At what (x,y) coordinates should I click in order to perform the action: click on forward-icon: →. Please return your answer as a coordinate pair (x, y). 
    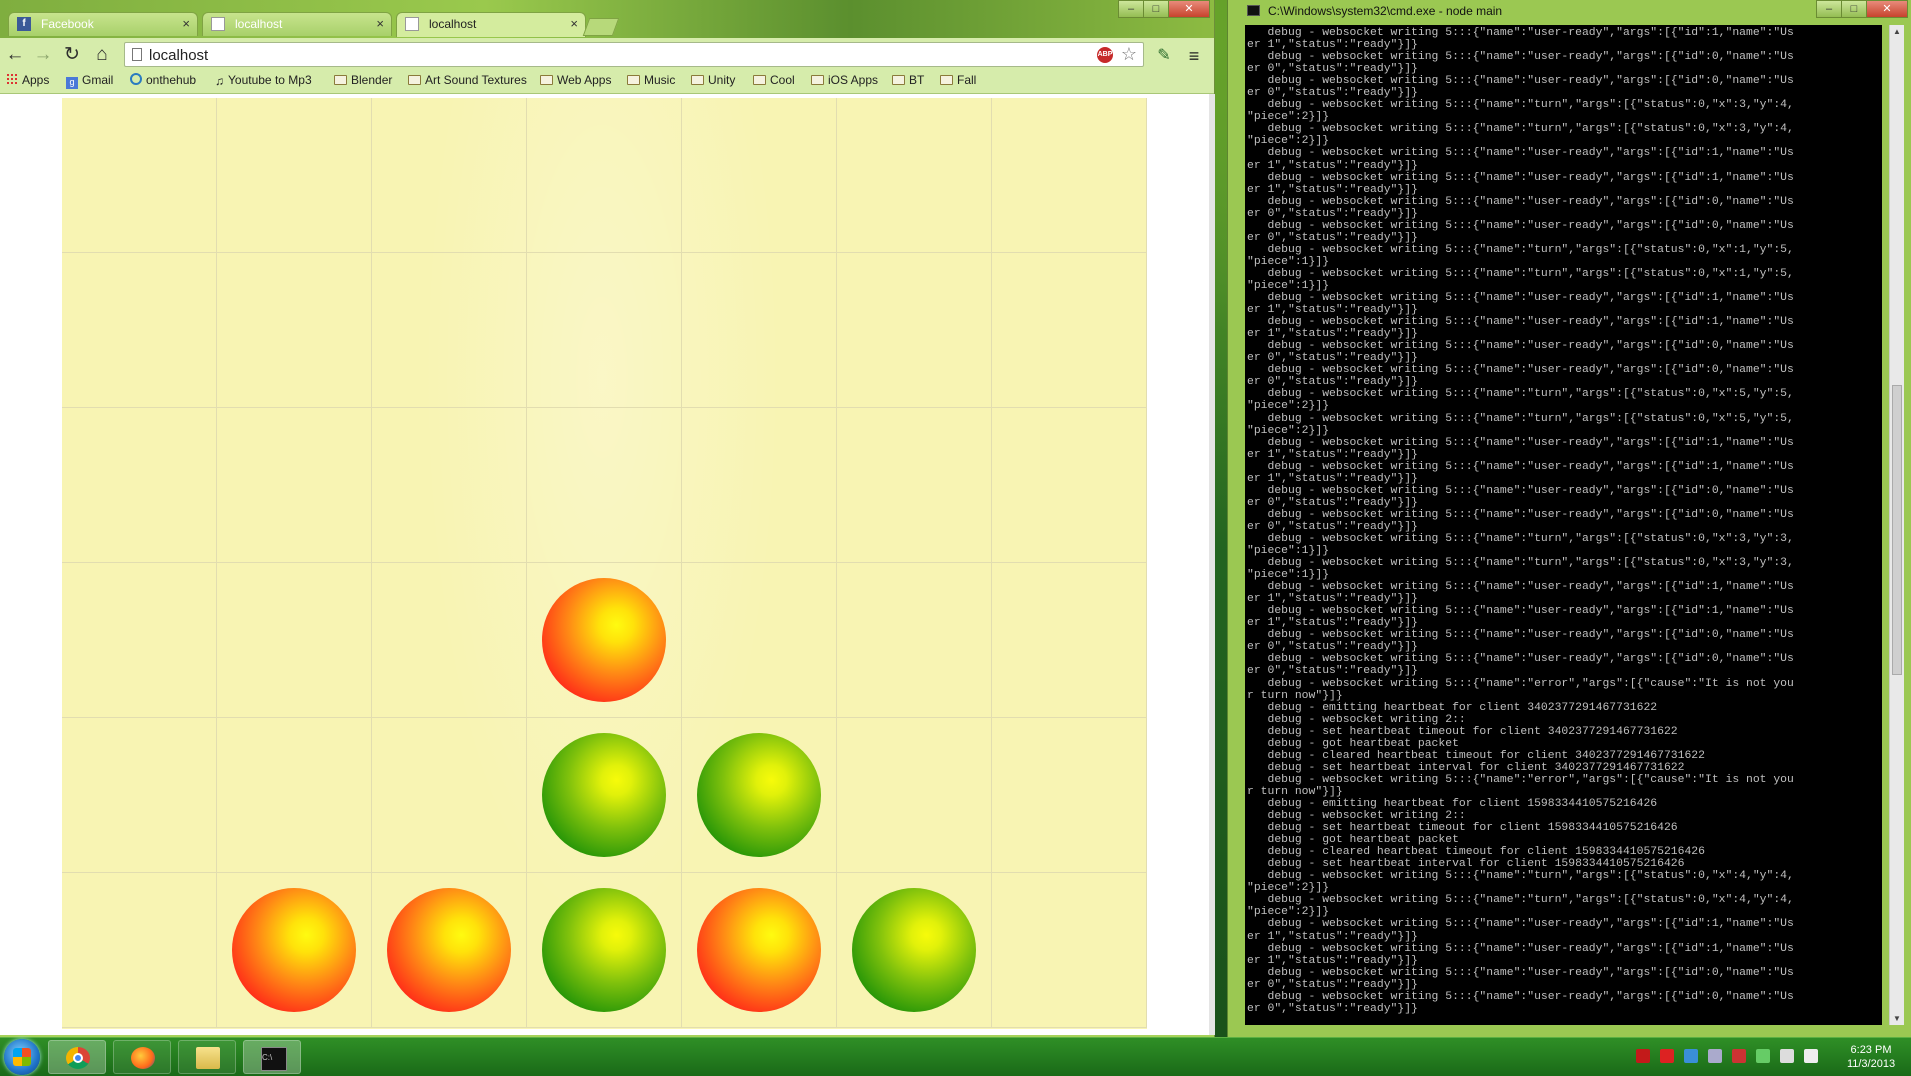
    Looking at the image, I should click on (43, 55).